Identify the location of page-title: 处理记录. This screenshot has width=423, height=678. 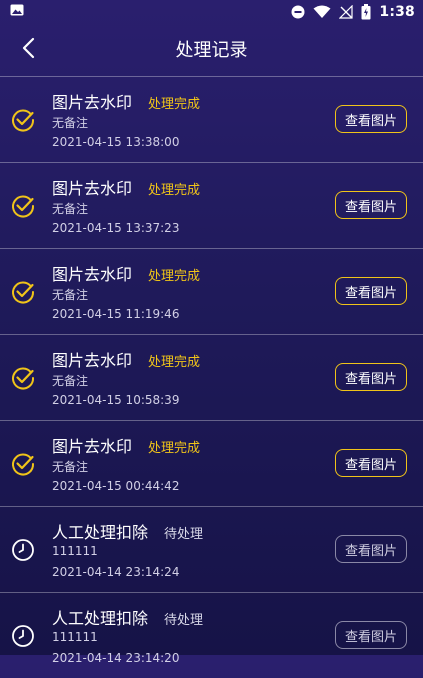
(211, 50).